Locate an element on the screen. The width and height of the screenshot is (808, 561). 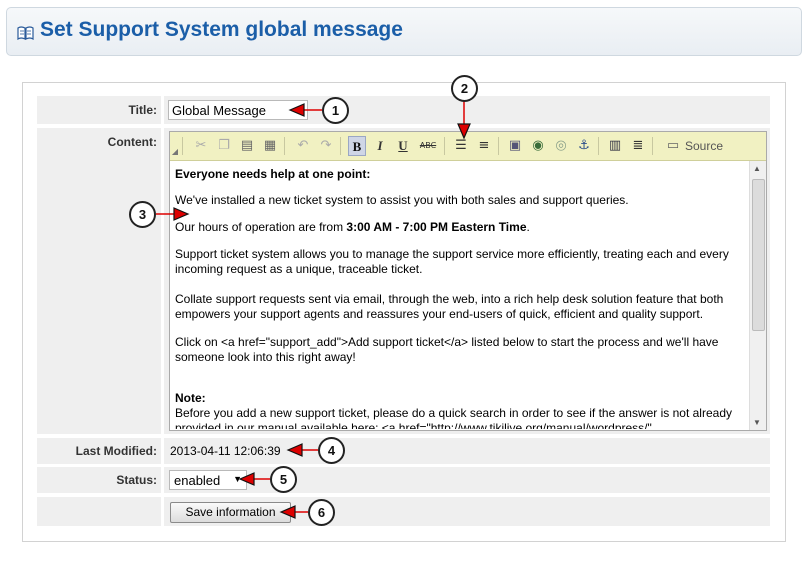
callout-1: 1 is located at coordinates (335, 110).